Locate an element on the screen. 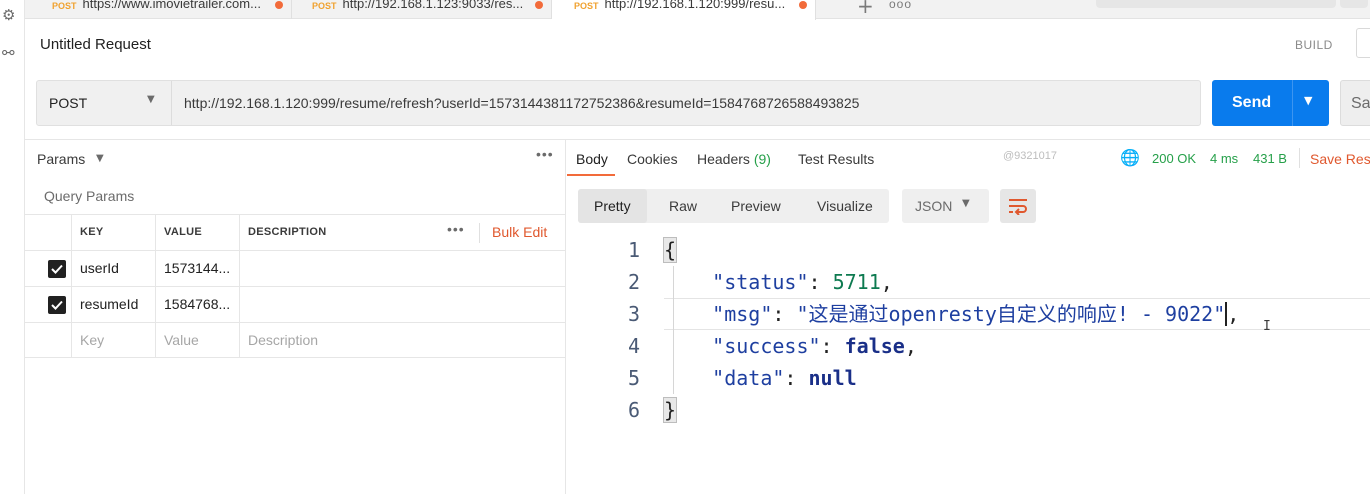  mouse-ibeam-icon: I is located at coordinates (1267, 326).